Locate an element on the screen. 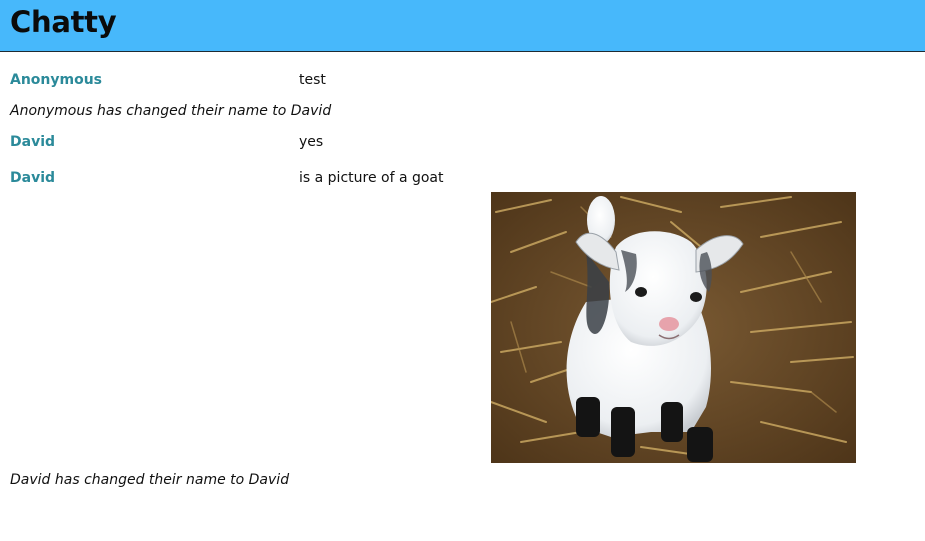  message-content: is a picture of a goat is located at coordinates (371, 178).